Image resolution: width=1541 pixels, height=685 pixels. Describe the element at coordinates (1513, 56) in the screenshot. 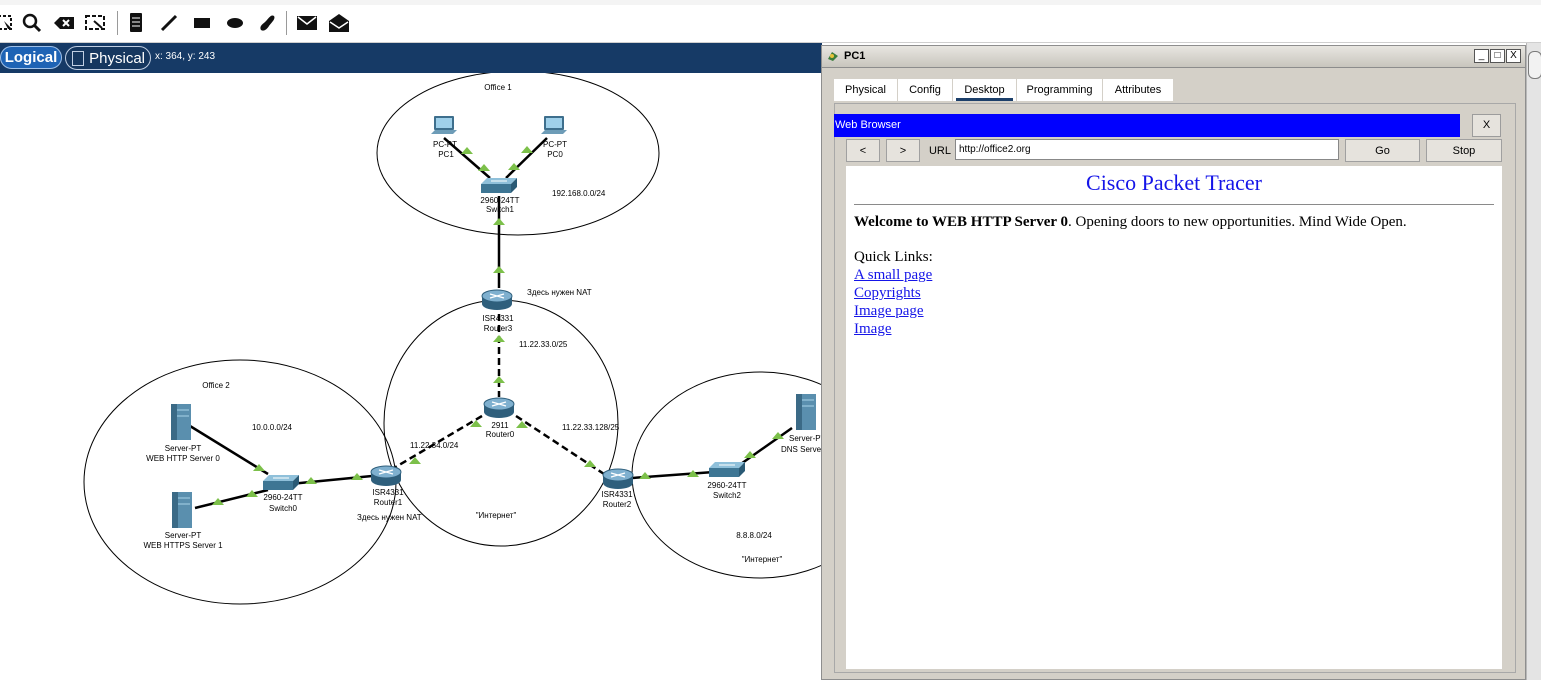

I see `close-button: X` at that location.